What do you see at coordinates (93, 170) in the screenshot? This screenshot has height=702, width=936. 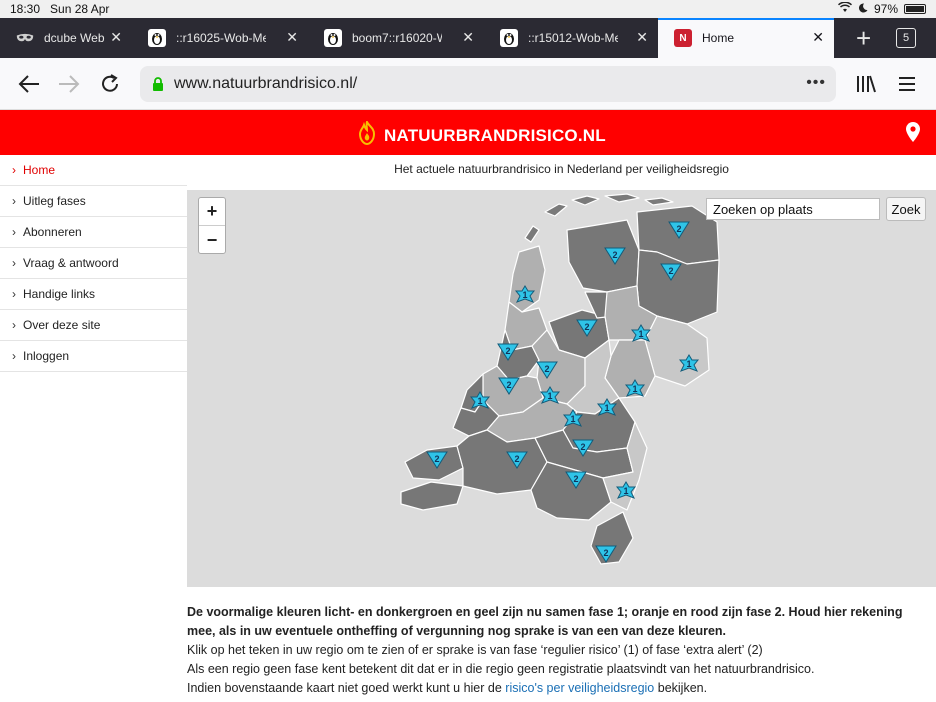 I see `sidebar-item-home: › Home` at bounding box center [93, 170].